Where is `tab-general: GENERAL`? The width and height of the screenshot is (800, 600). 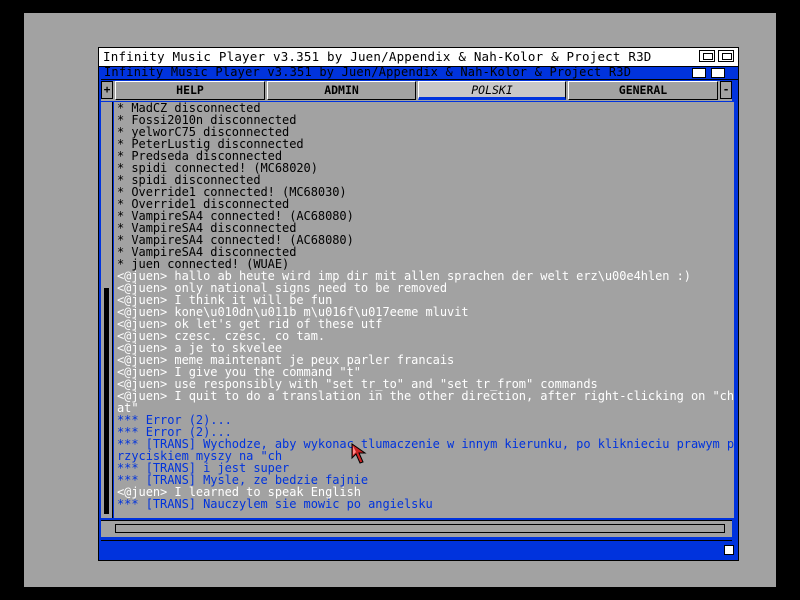 tab-general: GENERAL is located at coordinates (643, 90).